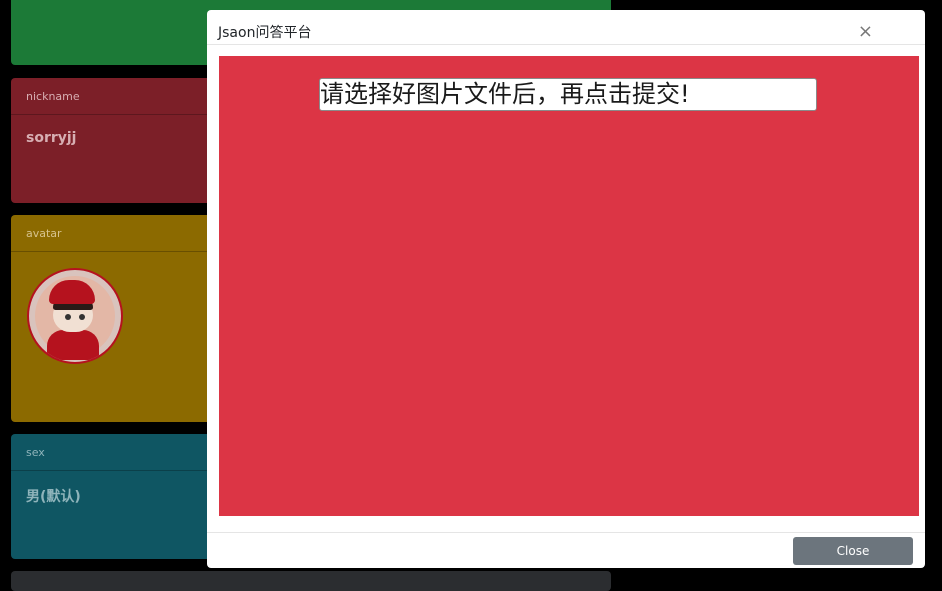 The image size is (942, 591). What do you see at coordinates (853, 551) in the screenshot?
I see `close-button: Close` at bounding box center [853, 551].